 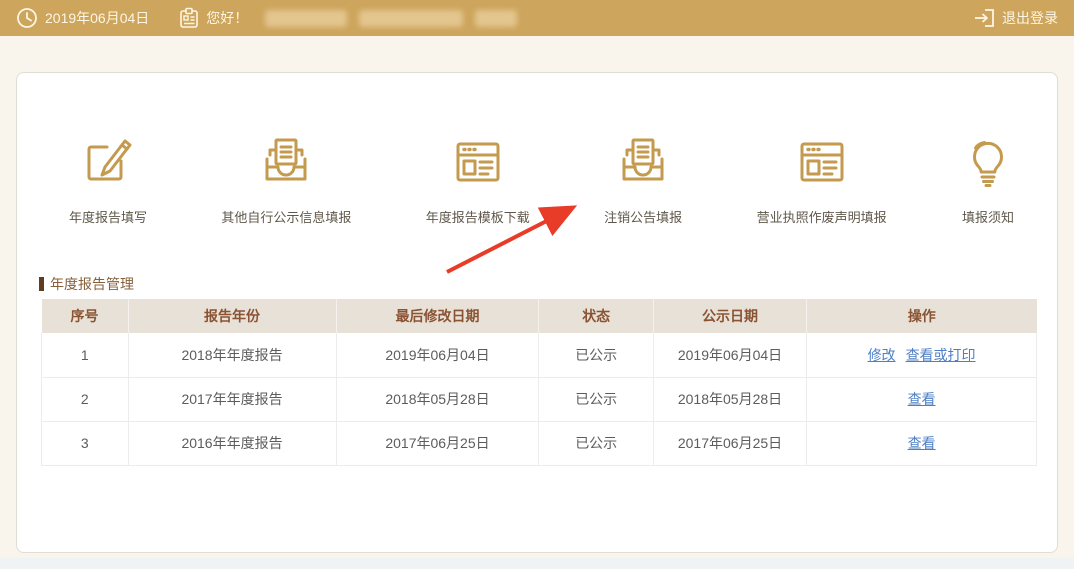 I want to click on cell-report-year: 2017年年度报告, so click(x=232, y=399).